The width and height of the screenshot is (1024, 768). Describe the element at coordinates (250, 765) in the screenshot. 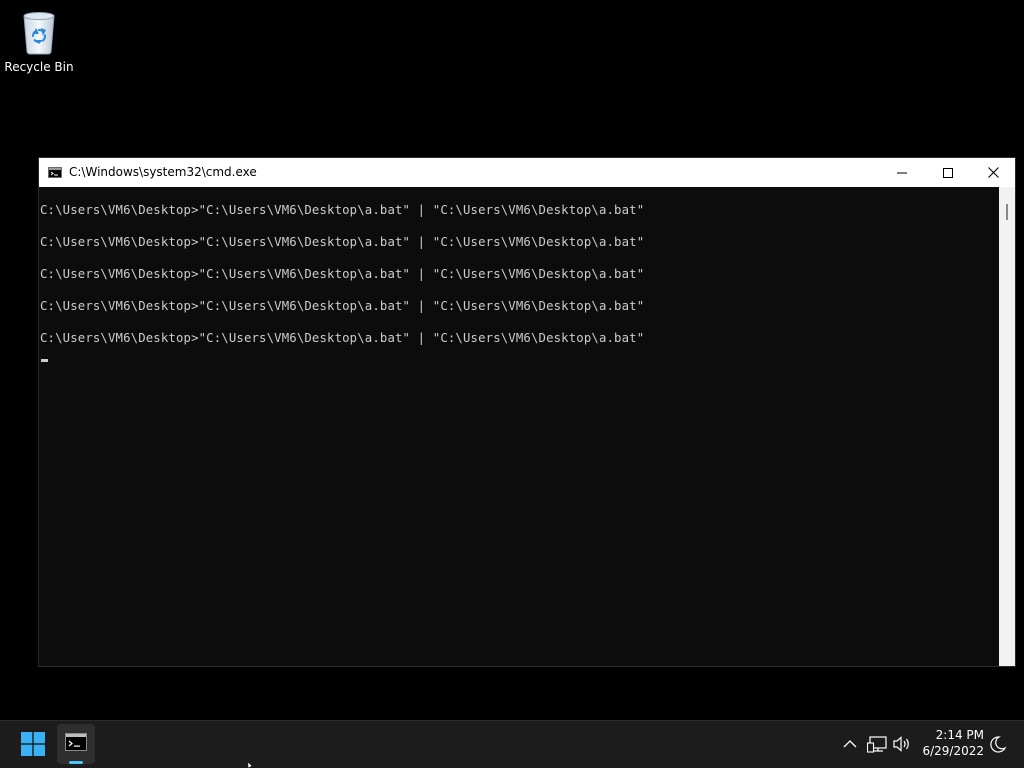

I see `mouse-pointer-icon` at that location.